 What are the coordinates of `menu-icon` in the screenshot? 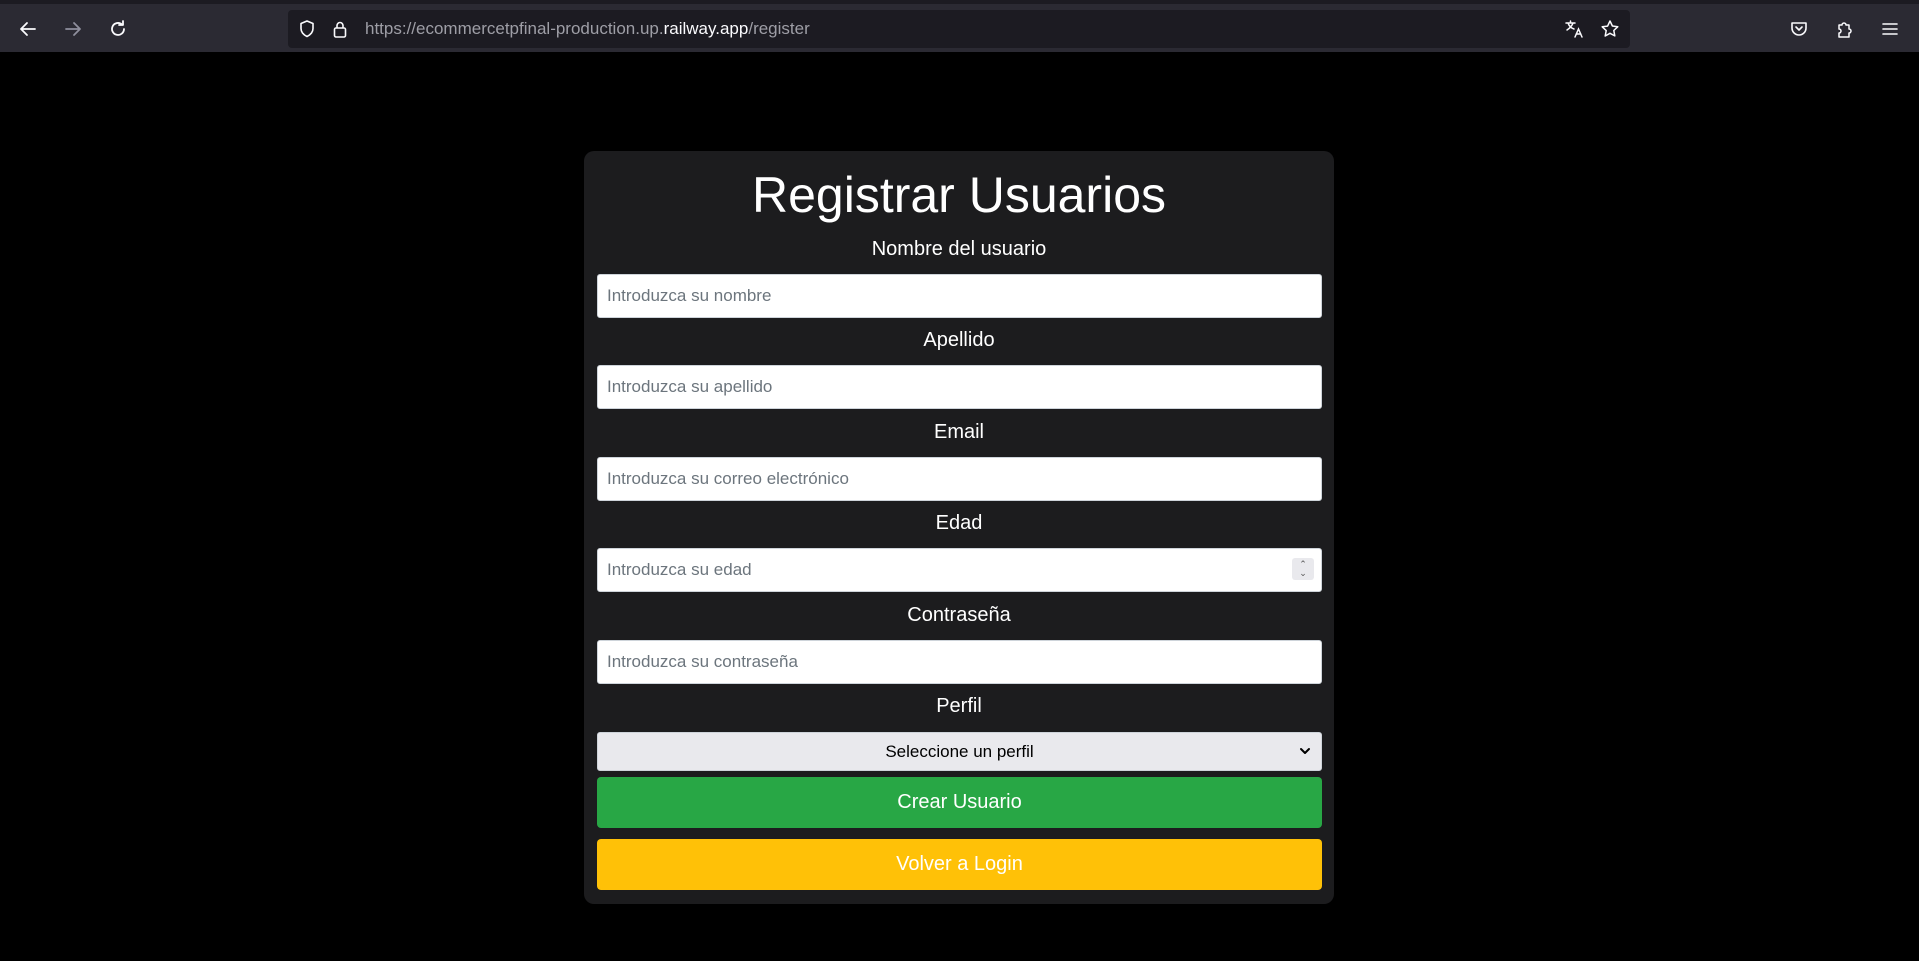 It's located at (1890, 29).